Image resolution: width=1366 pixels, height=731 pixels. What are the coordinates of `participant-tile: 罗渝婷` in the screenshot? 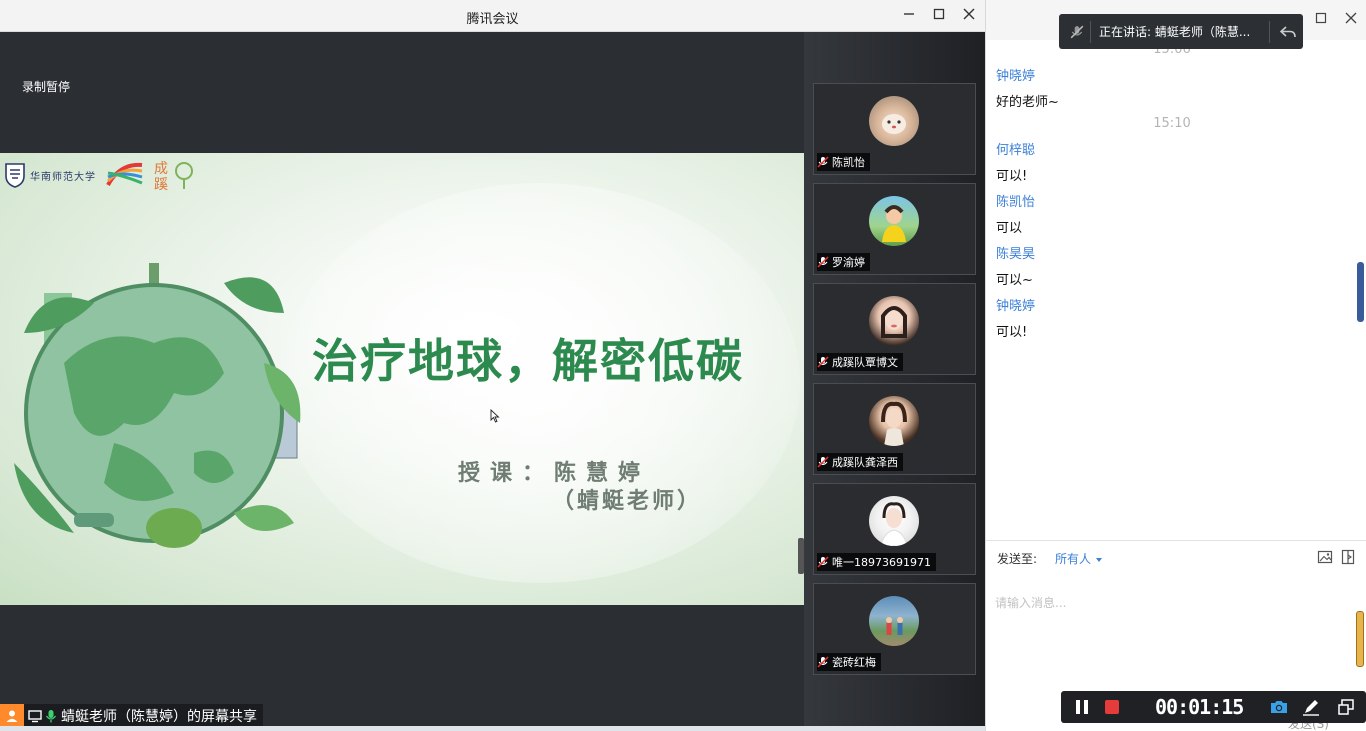 It's located at (894, 229).